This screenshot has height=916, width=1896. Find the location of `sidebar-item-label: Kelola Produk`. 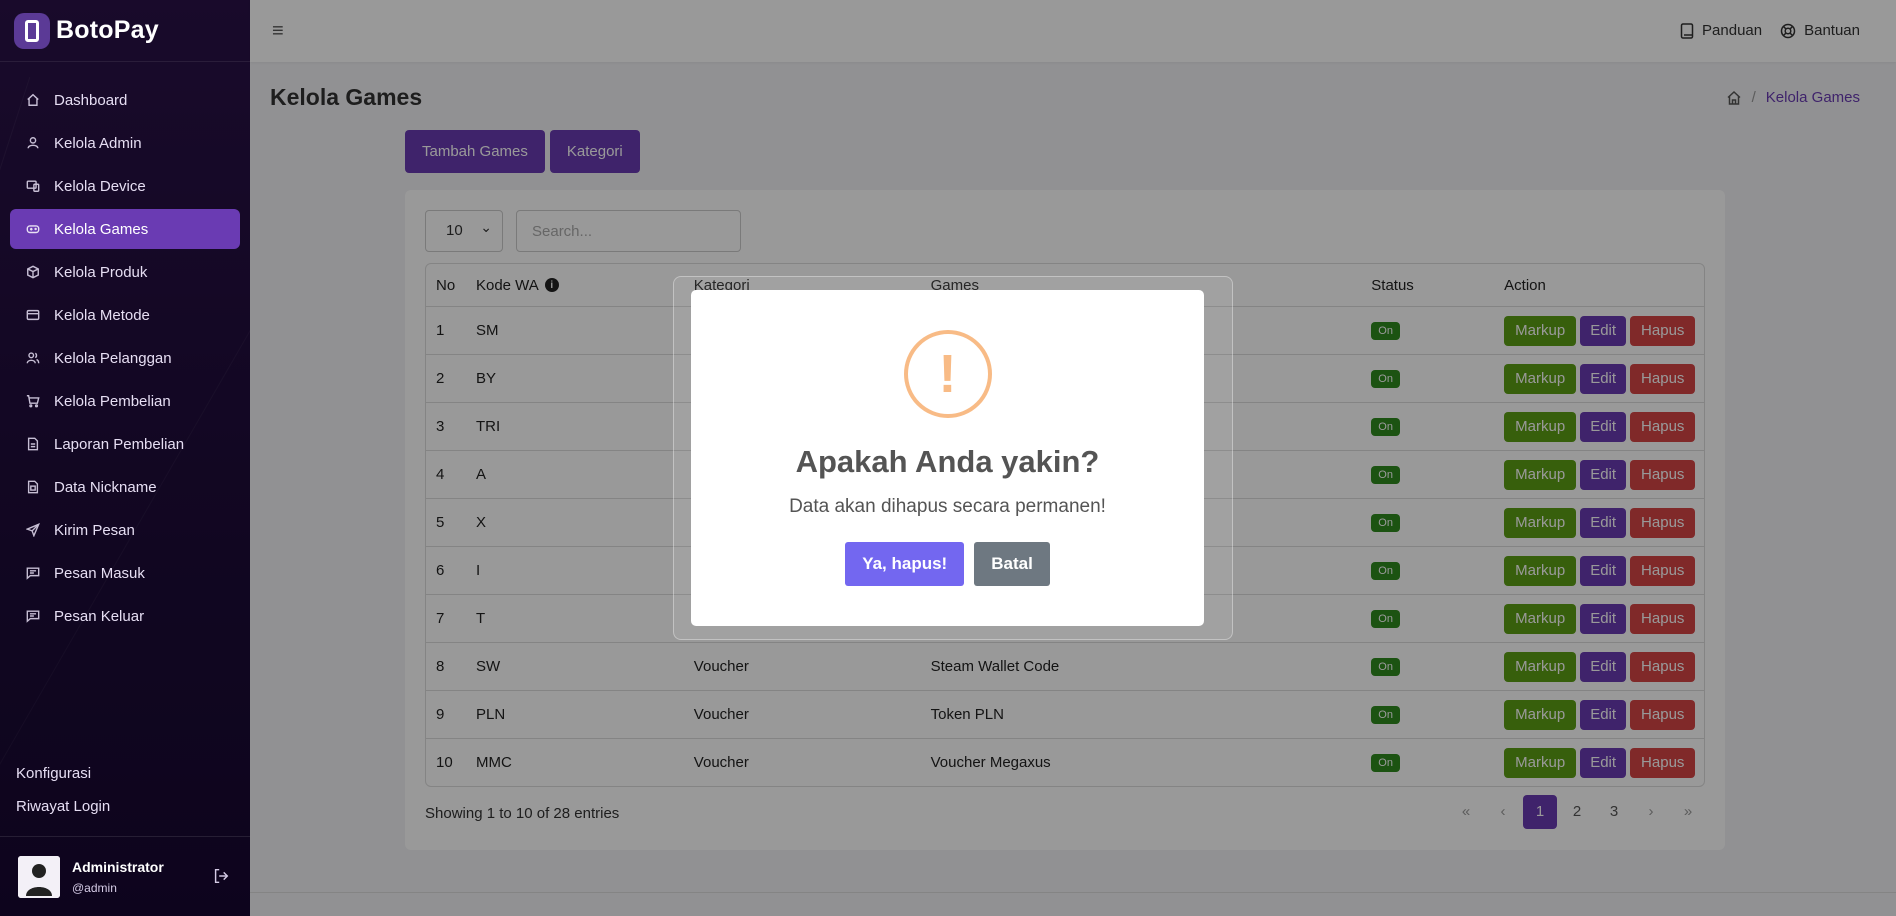

sidebar-item-label: Kelola Produk is located at coordinates (101, 272).